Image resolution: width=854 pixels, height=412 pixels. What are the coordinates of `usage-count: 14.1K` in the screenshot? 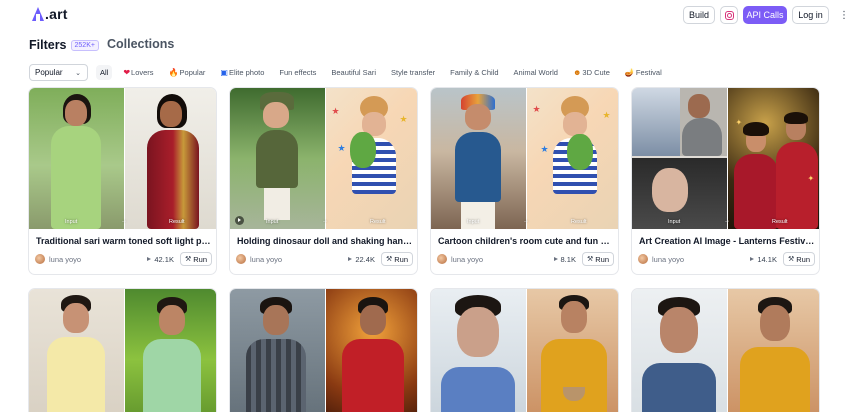 It's located at (763, 259).